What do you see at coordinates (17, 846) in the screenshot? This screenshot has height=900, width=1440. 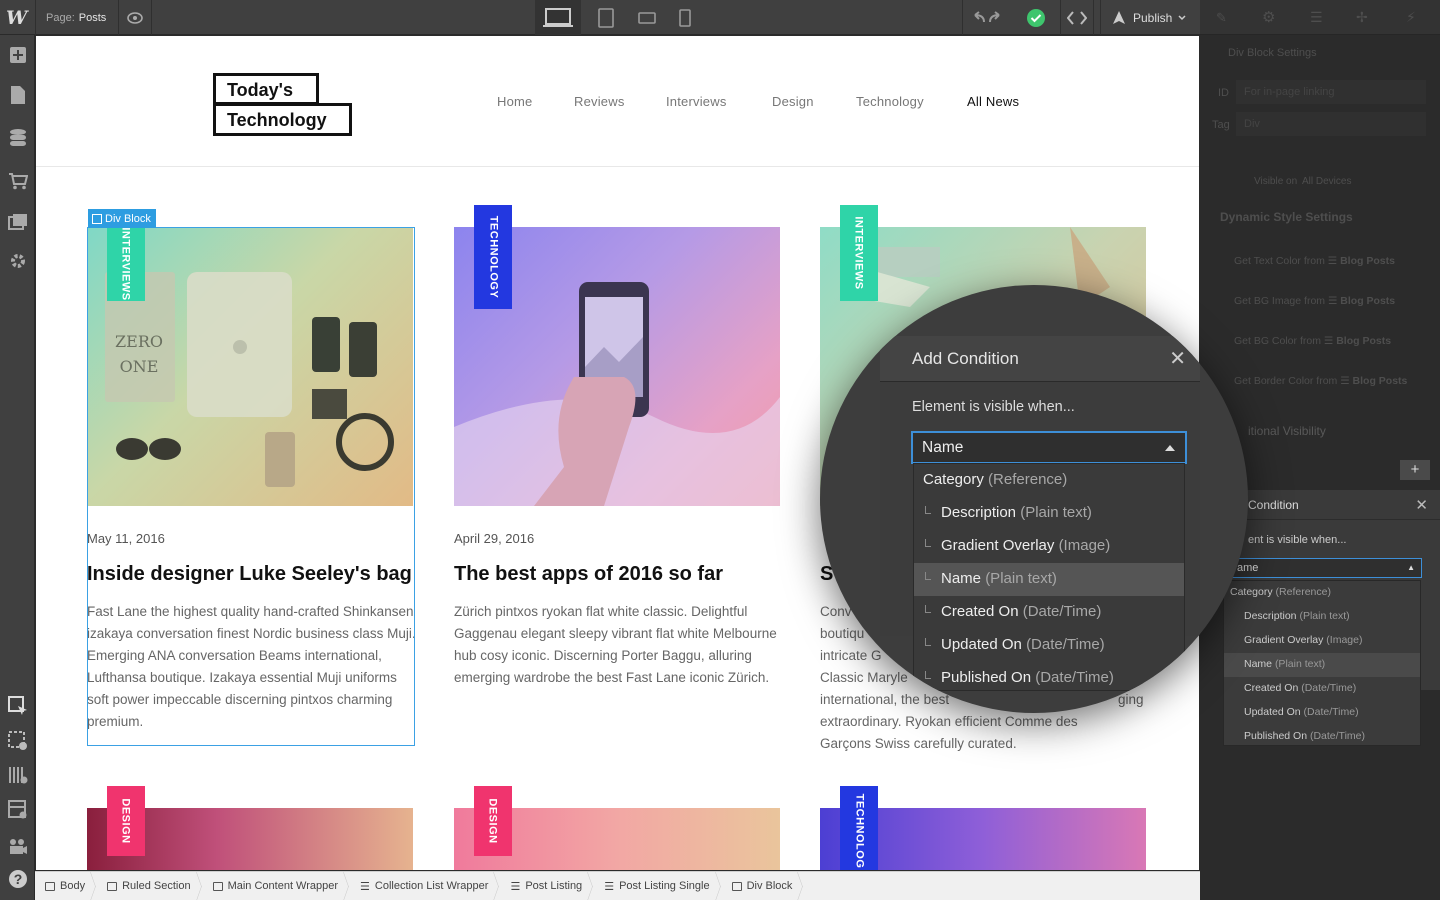 I see `video-tutorials-icon` at bounding box center [17, 846].